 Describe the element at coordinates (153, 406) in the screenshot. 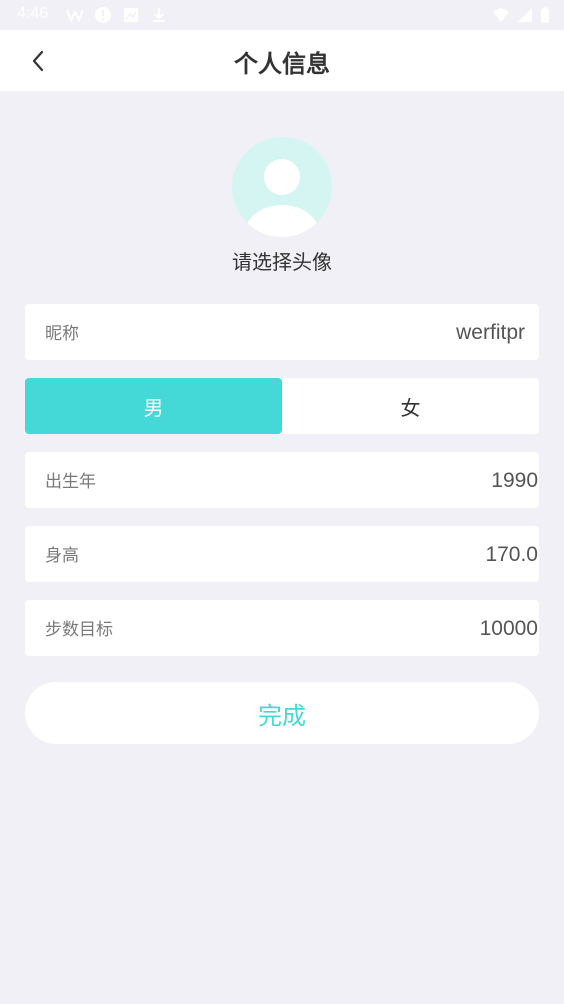

I see `gender-male-option: 男` at that location.